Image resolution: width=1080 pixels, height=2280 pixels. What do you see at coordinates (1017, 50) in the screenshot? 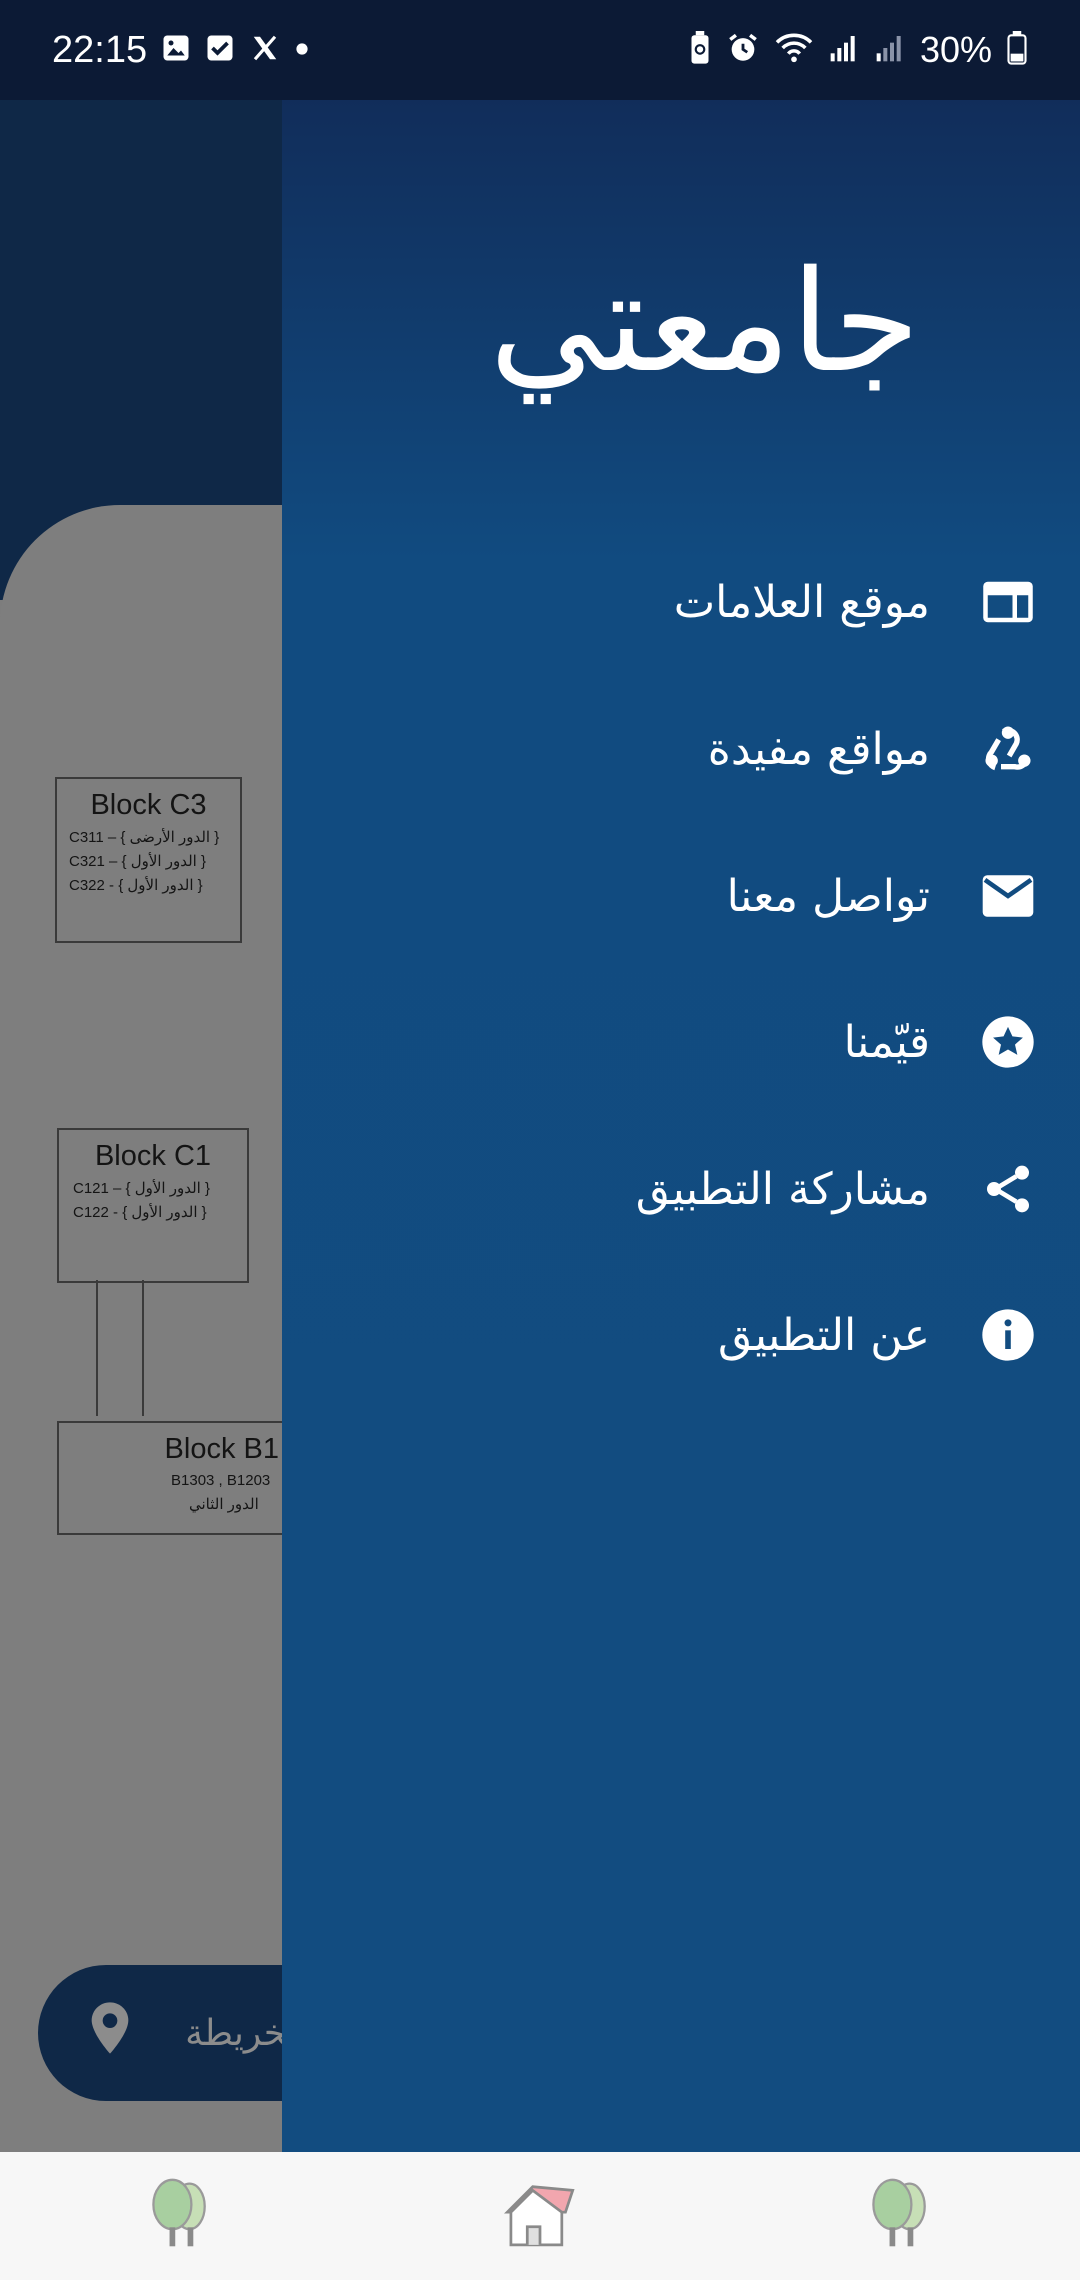
I see `battery-icon` at bounding box center [1017, 50].